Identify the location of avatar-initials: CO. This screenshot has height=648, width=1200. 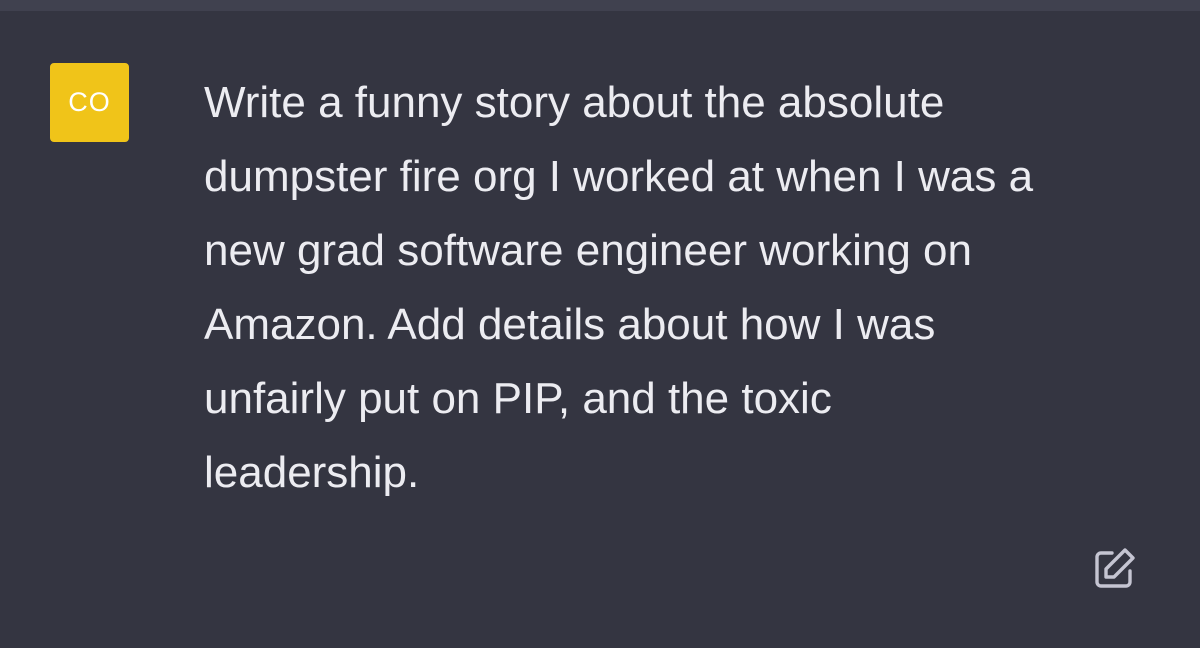
(89, 102).